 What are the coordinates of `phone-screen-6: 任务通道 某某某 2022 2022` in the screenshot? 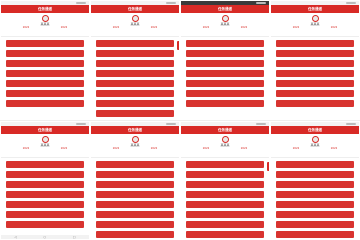 It's located at (135, 180).